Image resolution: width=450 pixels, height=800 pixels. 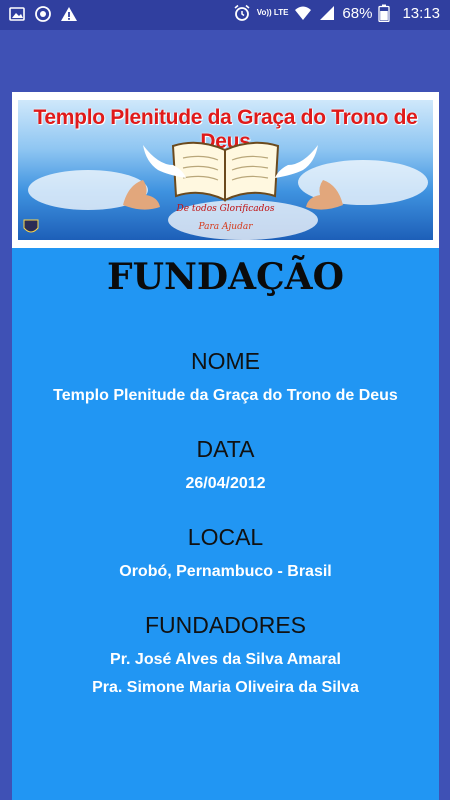 What do you see at coordinates (164, 161) in the screenshot?
I see `dove-left-icon` at bounding box center [164, 161].